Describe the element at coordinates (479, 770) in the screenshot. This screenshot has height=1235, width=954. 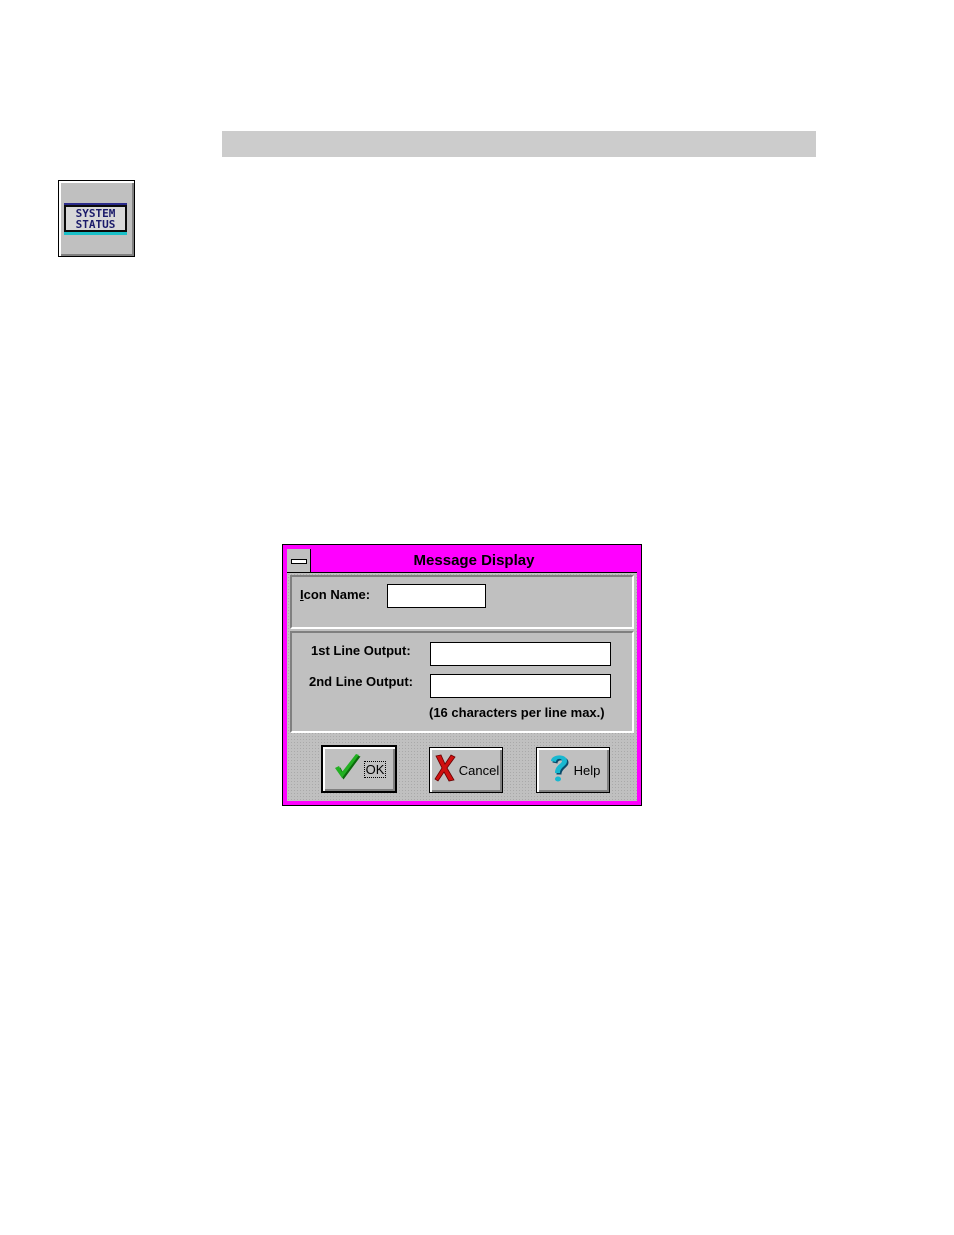
I see `cancel-button-label: Cancel` at that location.